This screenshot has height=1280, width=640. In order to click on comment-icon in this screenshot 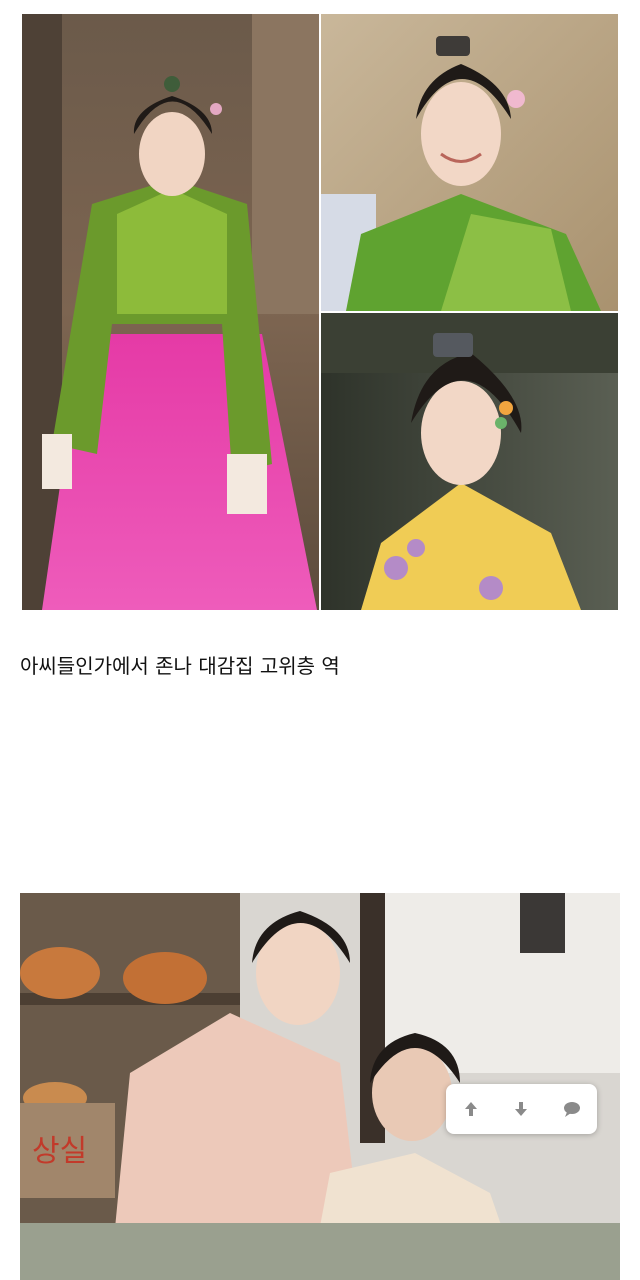, I will do `click(571, 1109)`.